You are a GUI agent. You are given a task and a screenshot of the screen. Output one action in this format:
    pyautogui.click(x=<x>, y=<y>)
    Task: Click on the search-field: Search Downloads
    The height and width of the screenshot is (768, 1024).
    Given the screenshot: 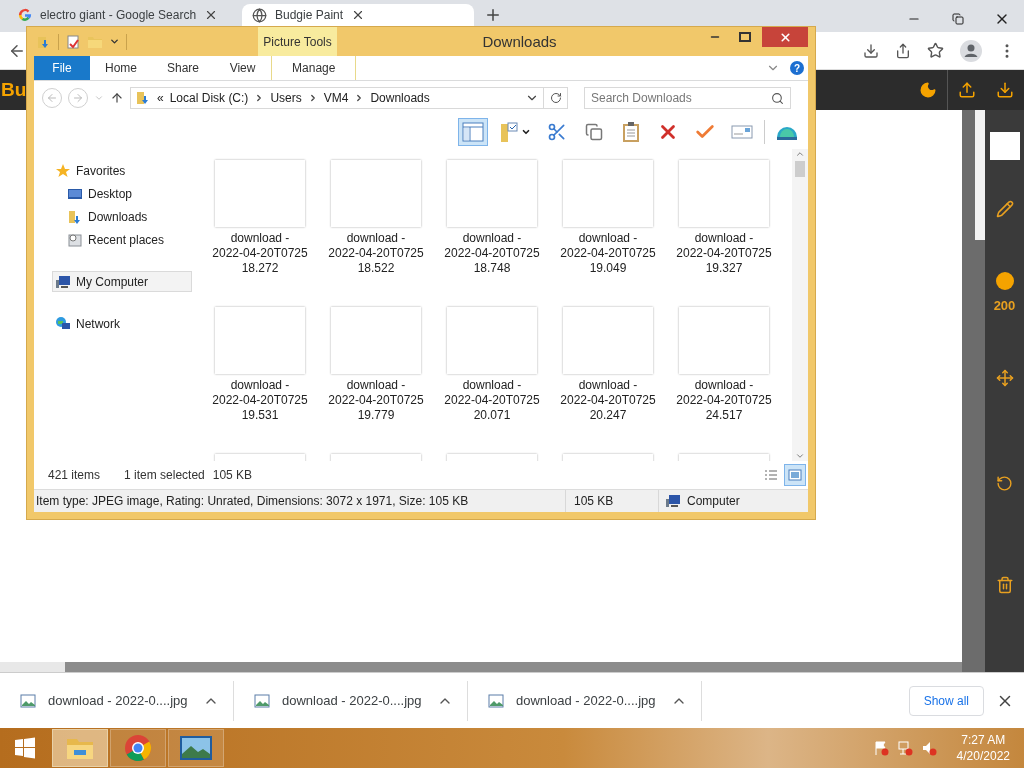 What is the action you would take?
    pyautogui.click(x=687, y=98)
    